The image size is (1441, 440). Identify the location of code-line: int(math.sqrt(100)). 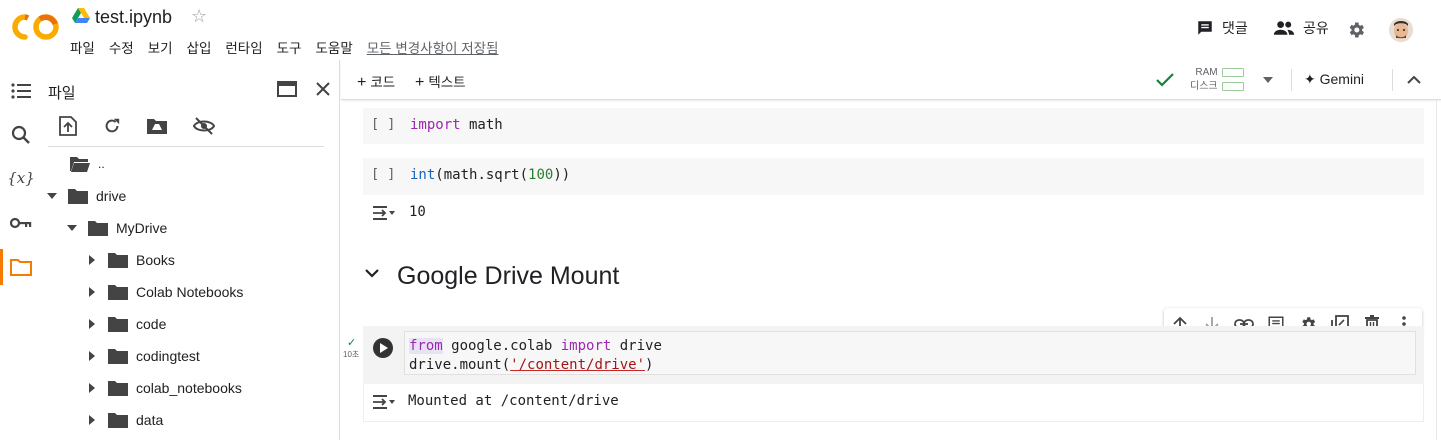
(490, 175).